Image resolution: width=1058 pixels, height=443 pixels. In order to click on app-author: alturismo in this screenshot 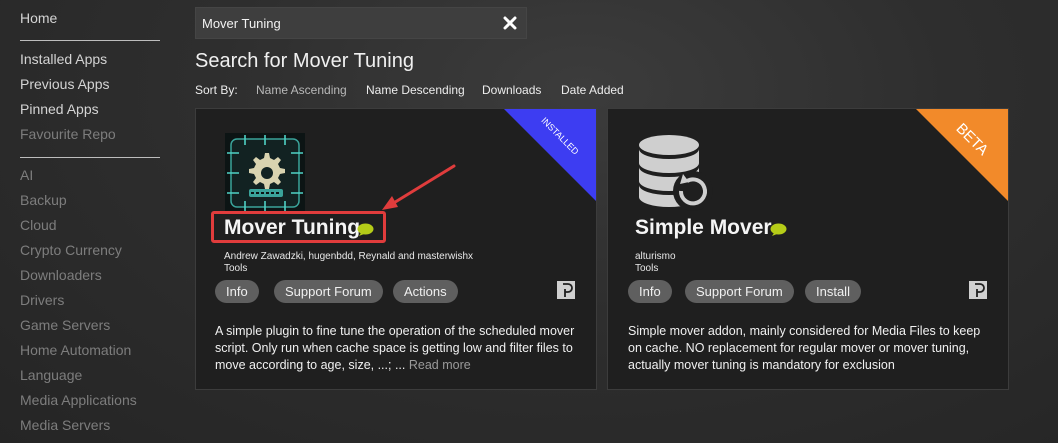, I will do `click(655, 256)`.